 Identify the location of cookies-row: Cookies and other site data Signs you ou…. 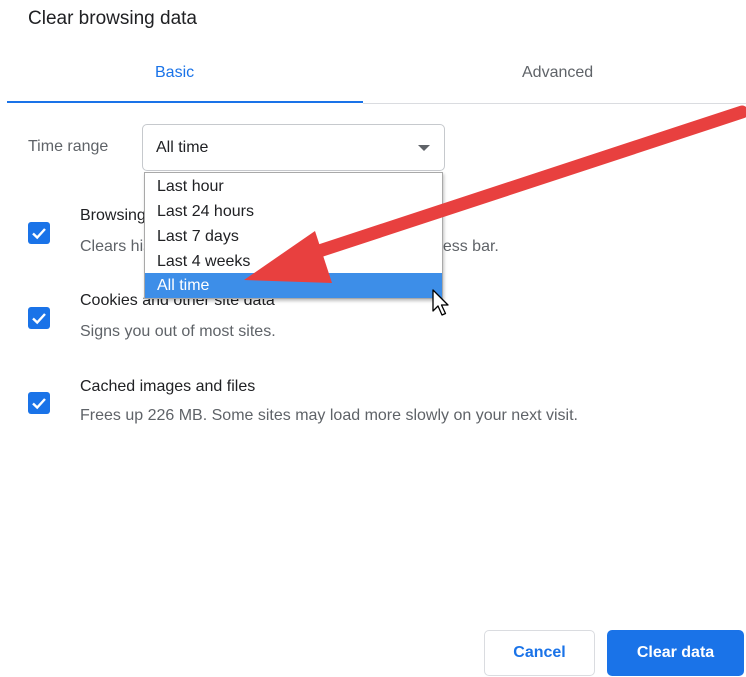
(373, 322).